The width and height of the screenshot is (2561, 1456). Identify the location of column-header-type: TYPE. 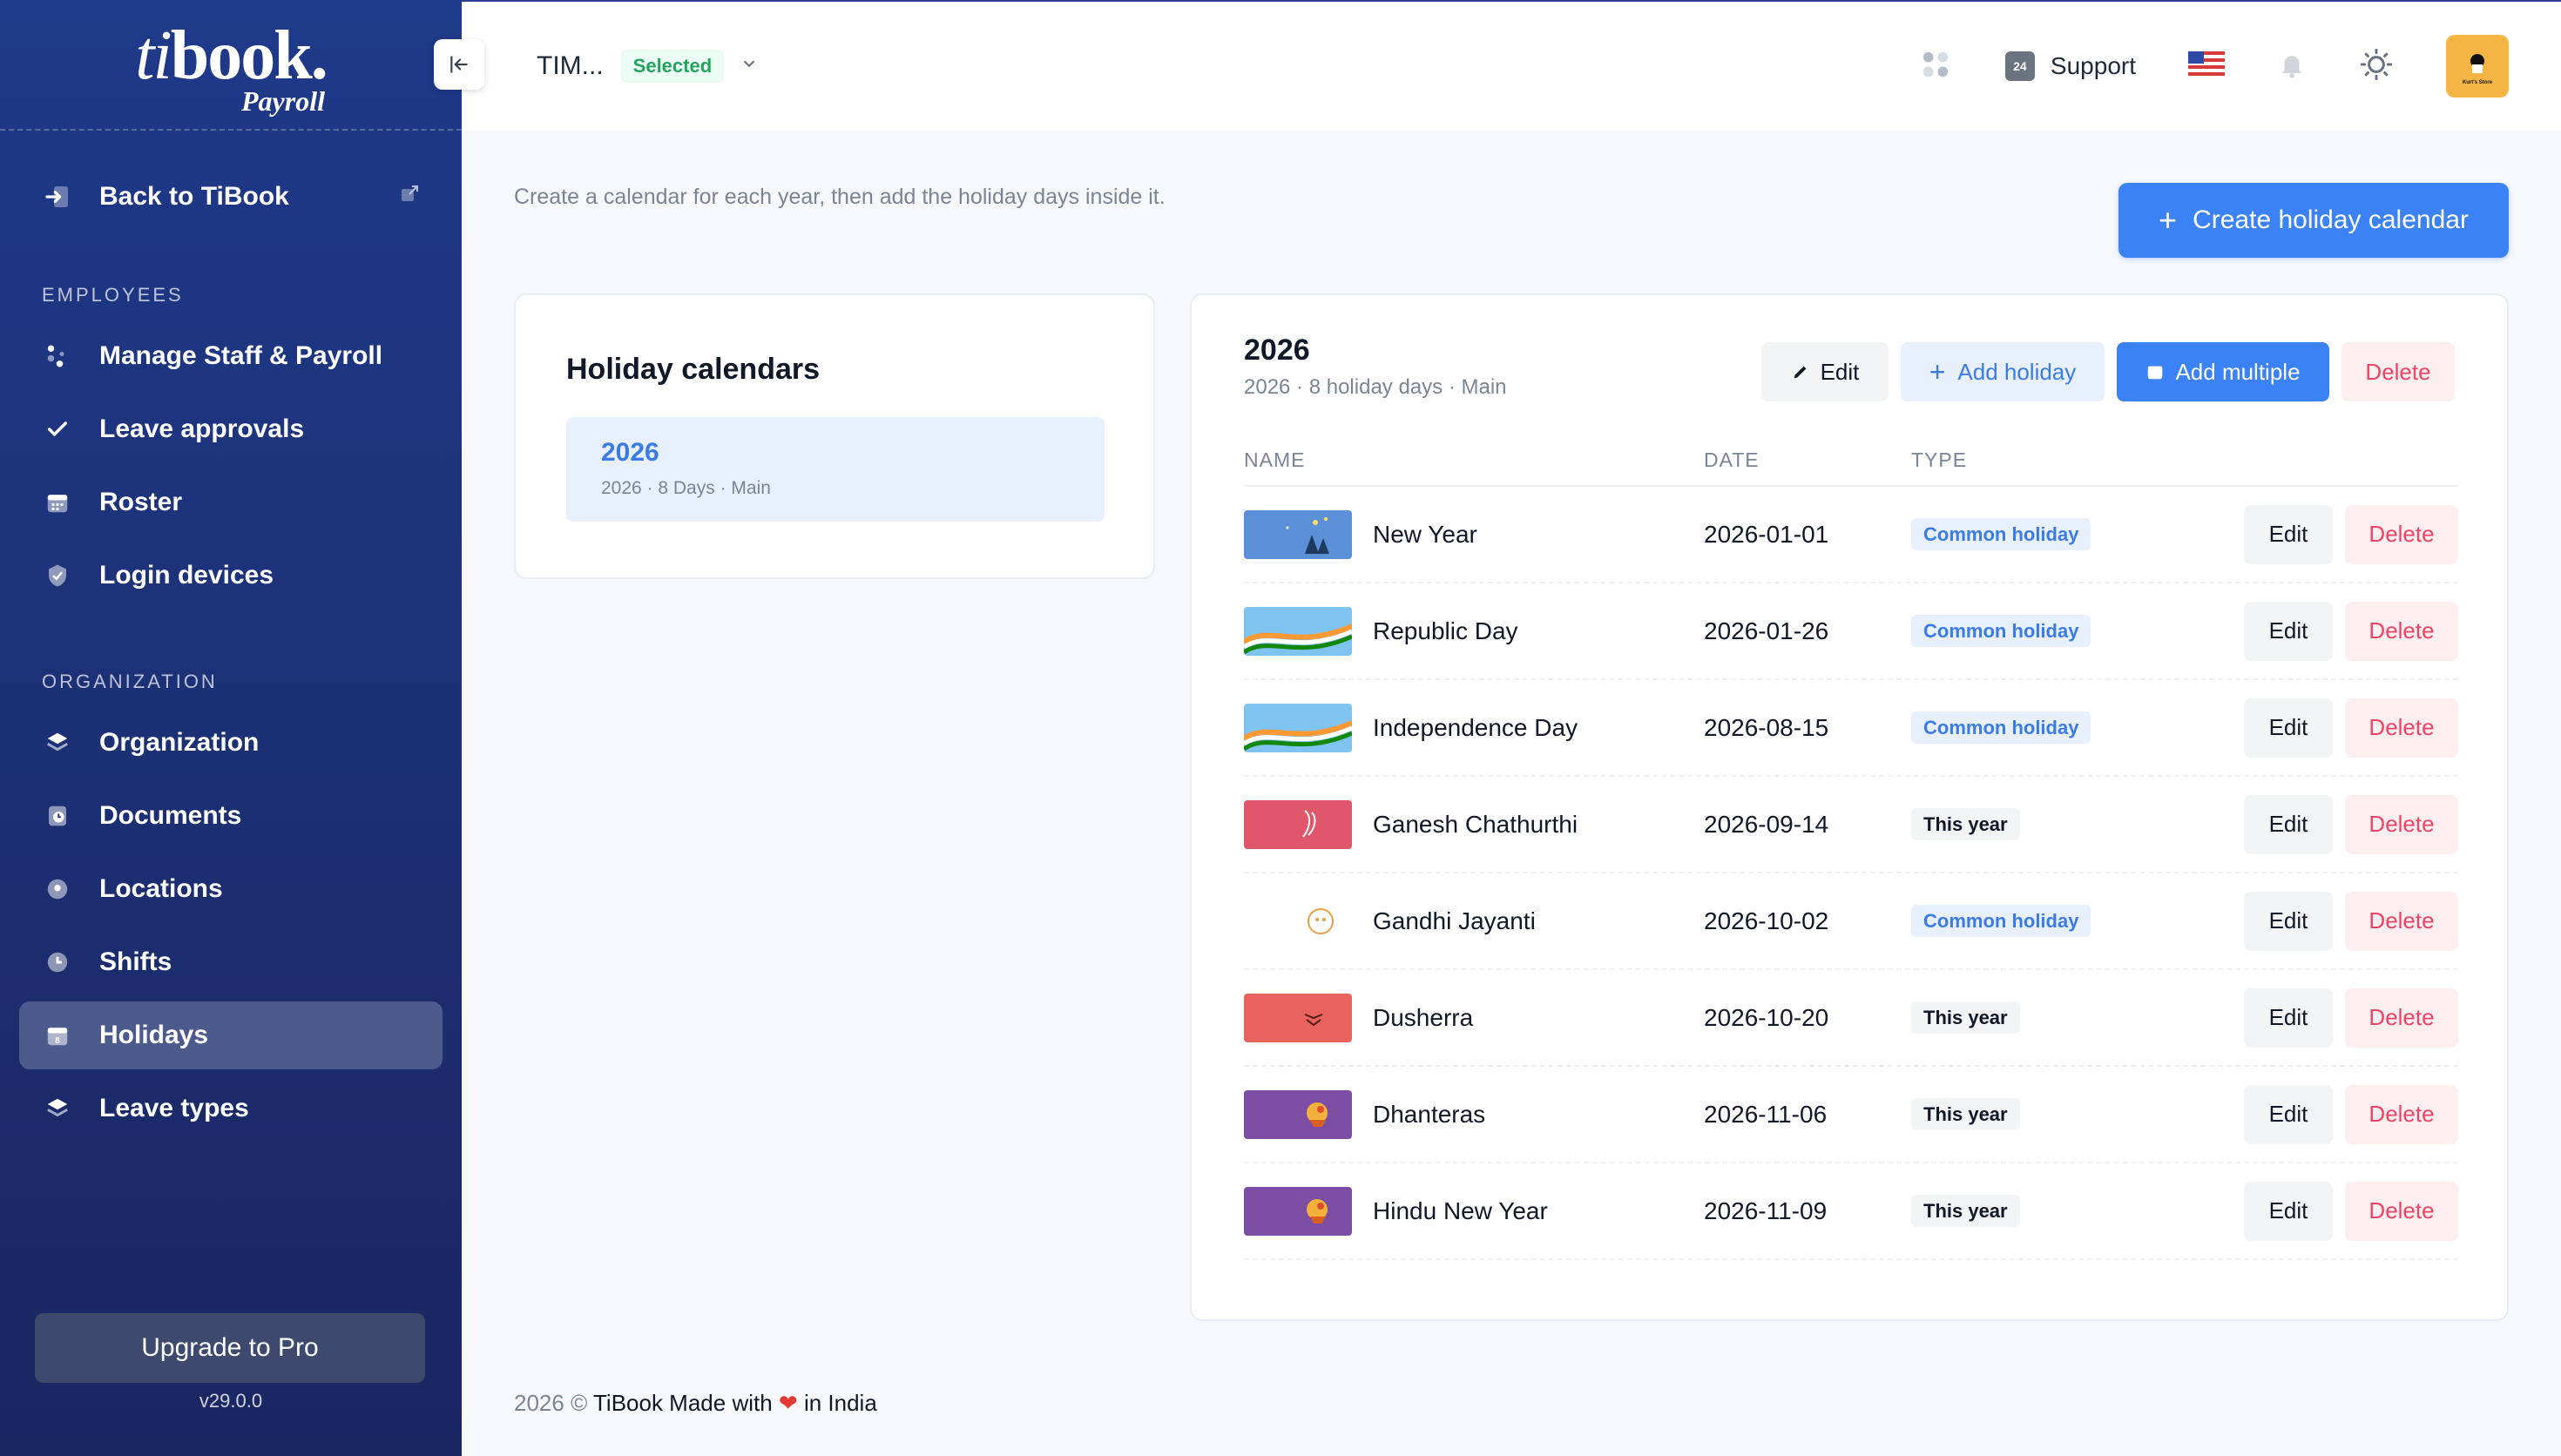
(1939, 460).